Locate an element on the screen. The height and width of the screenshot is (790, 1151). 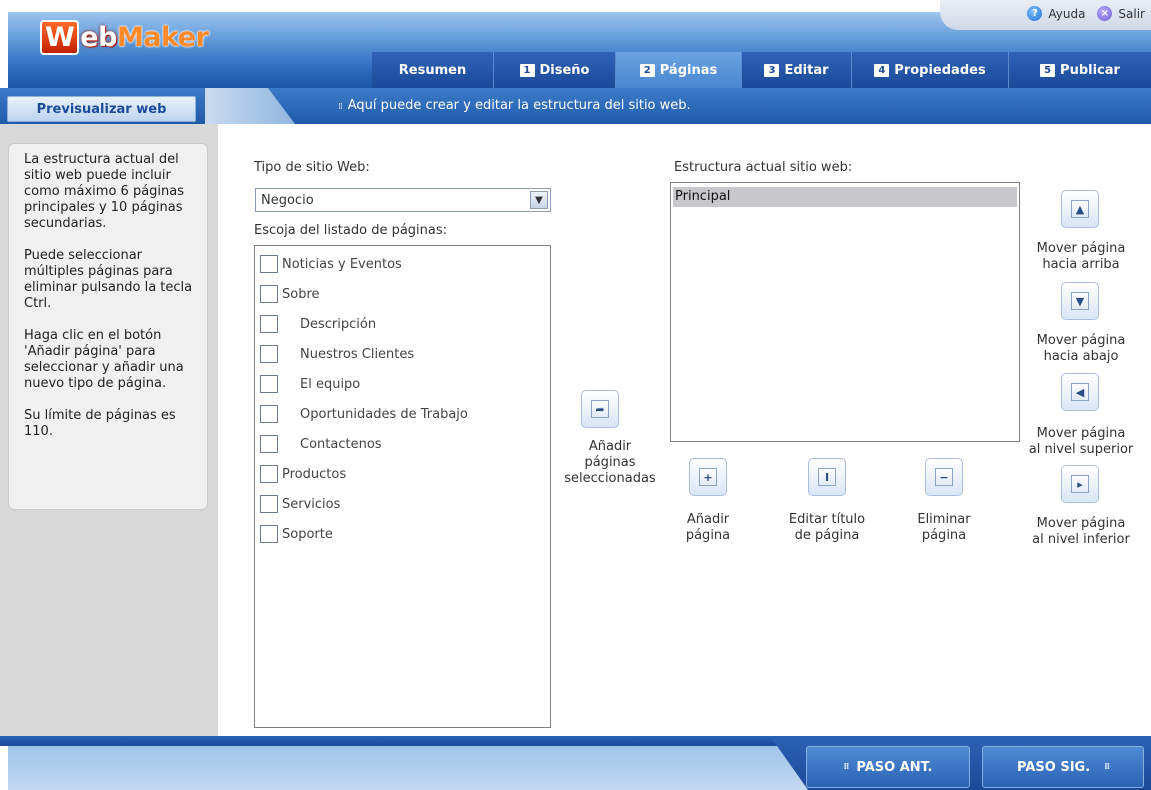
move-page-lower-level-button: ▸ is located at coordinates (1080, 484).